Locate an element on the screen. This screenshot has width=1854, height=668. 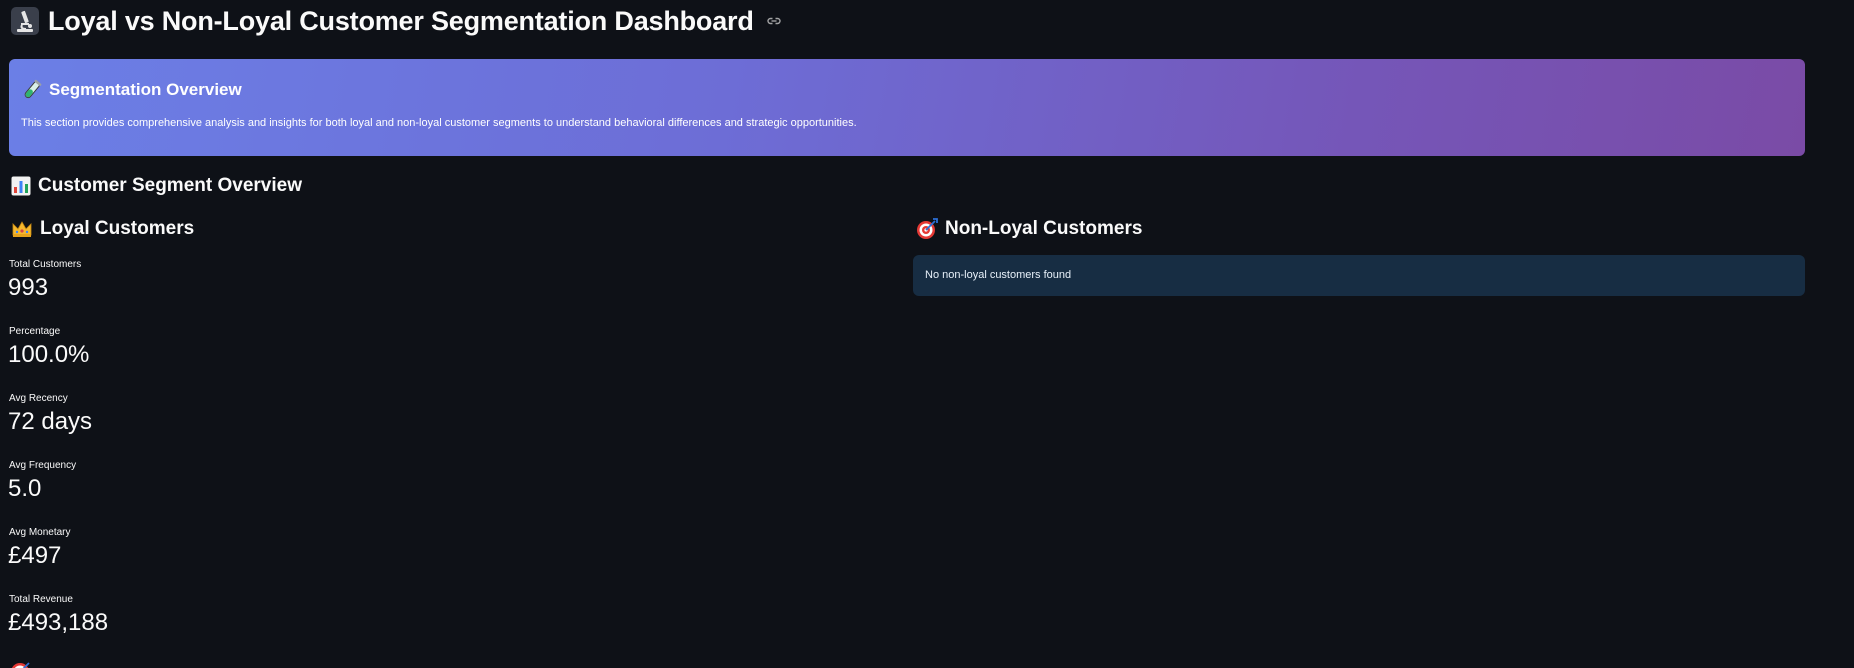
customer-segment-overview-header: Customer Segment Overview is located at coordinates (156, 186).